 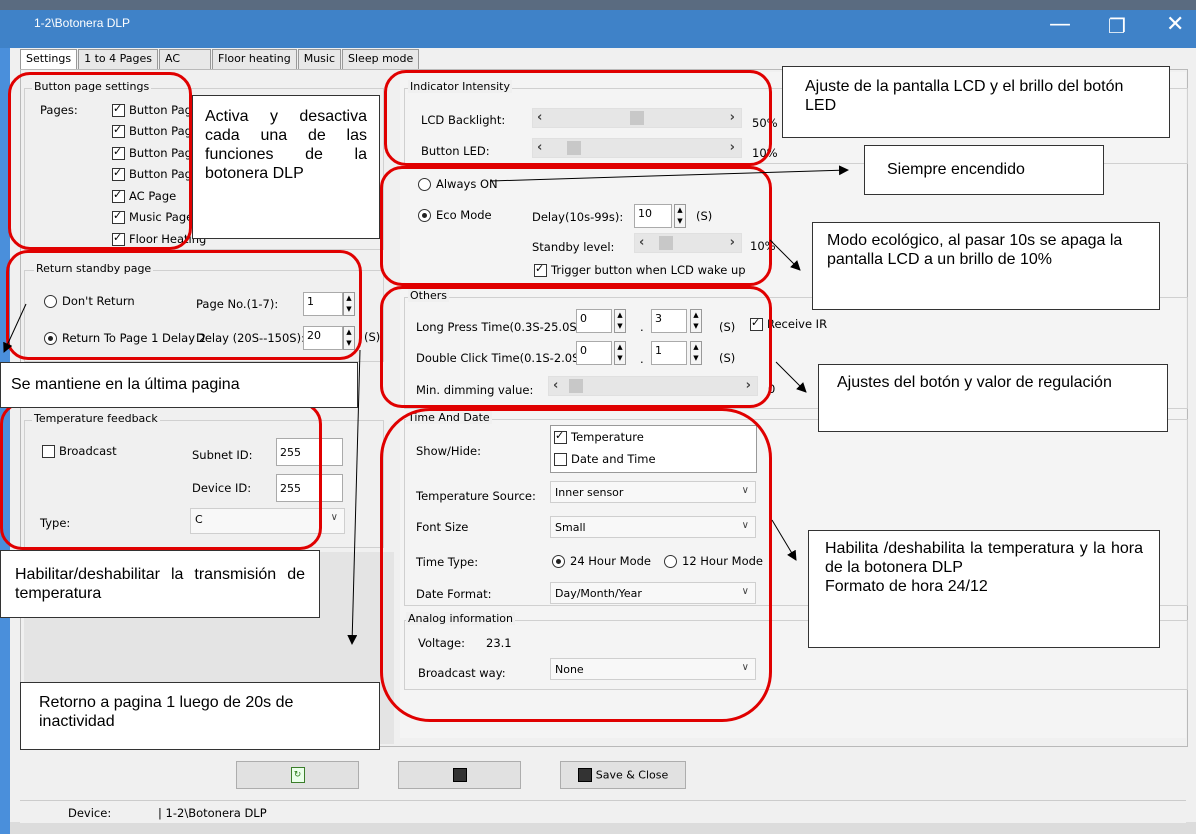 What do you see at coordinates (791, 377) in the screenshot?
I see `arrow-others` at bounding box center [791, 377].